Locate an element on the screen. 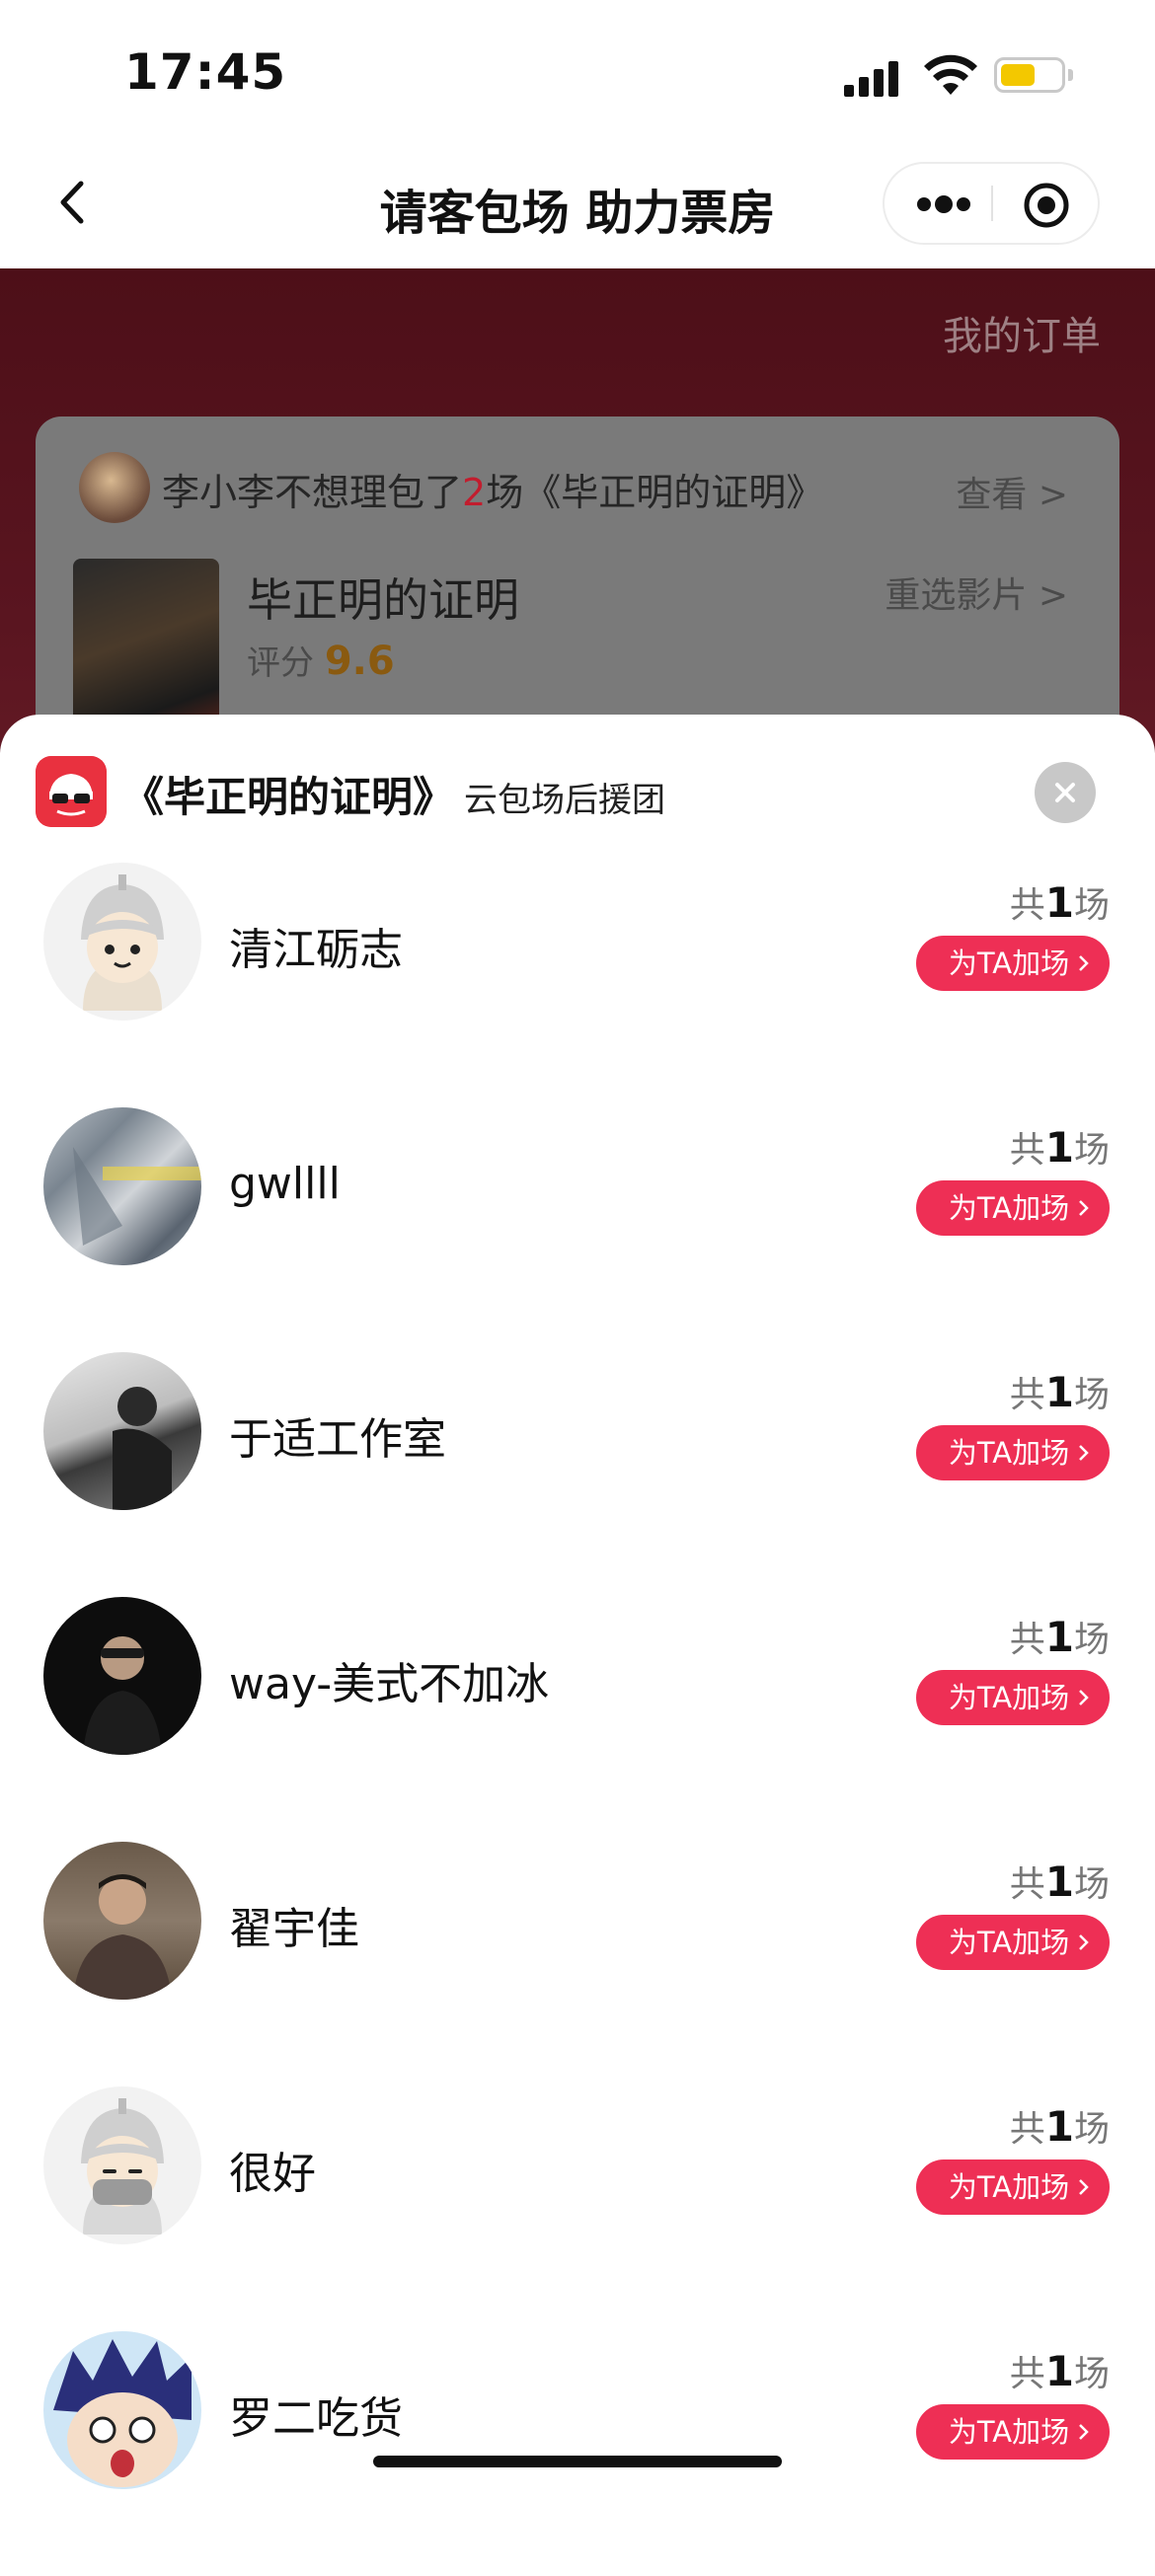  list-item: gwllll 共1场 为TA加场 is located at coordinates (577, 1229).